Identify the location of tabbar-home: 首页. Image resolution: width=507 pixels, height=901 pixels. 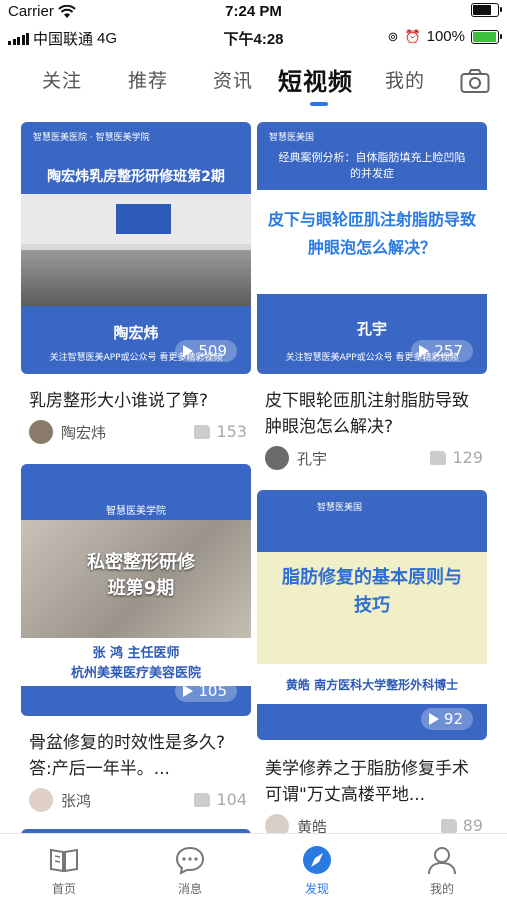
(64, 870).